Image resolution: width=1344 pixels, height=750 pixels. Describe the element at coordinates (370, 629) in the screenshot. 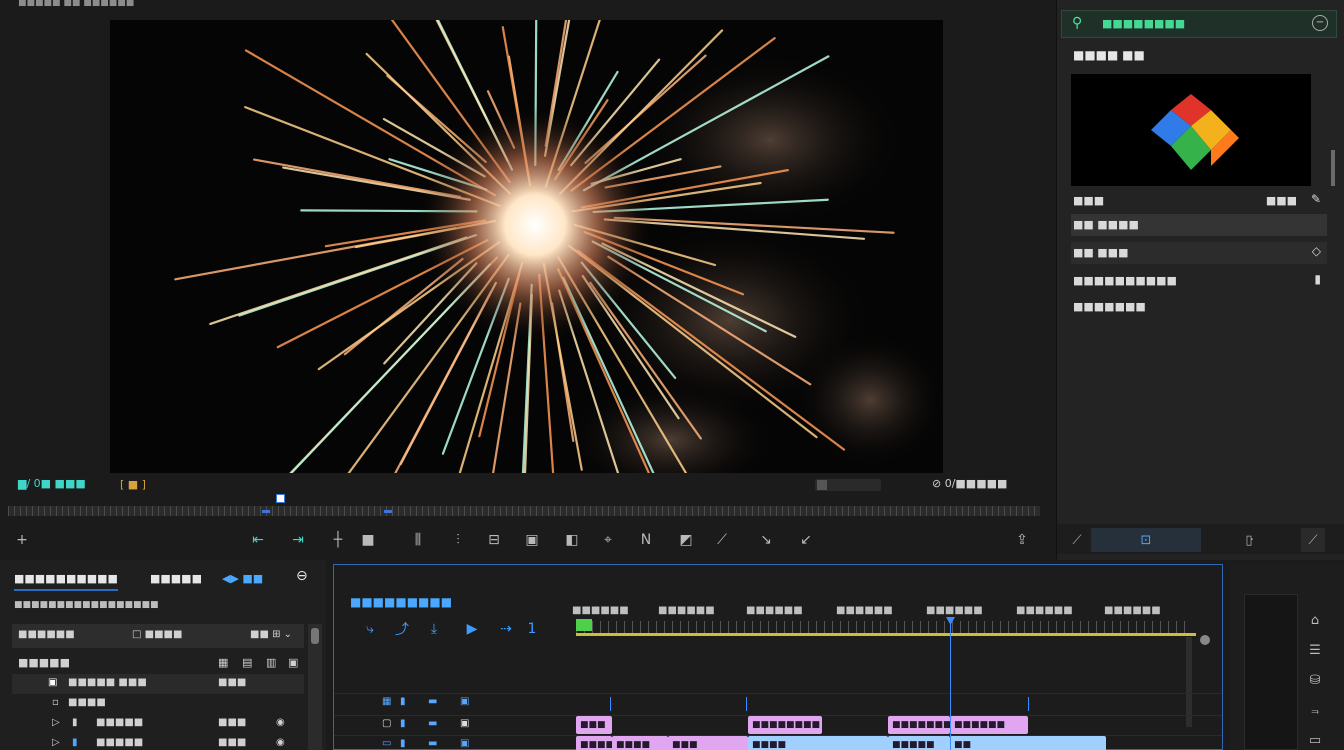

I see `ripple-icon: ⤷` at that location.